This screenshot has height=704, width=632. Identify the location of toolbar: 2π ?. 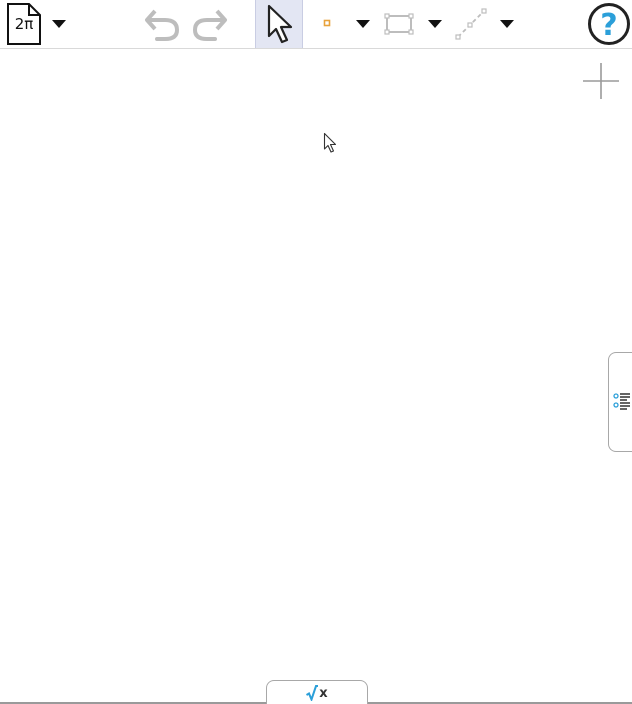
(316, 24).